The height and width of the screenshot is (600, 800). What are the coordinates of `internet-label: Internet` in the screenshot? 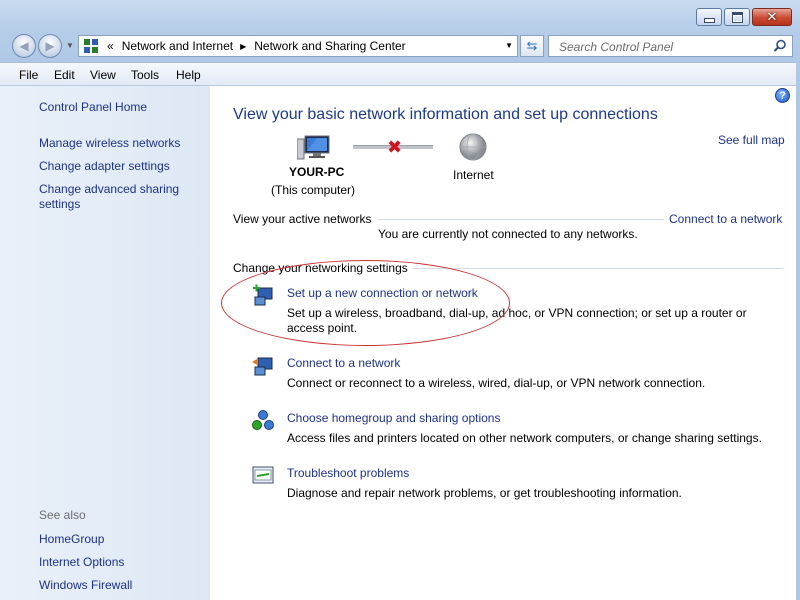 It's located at (473, 175).